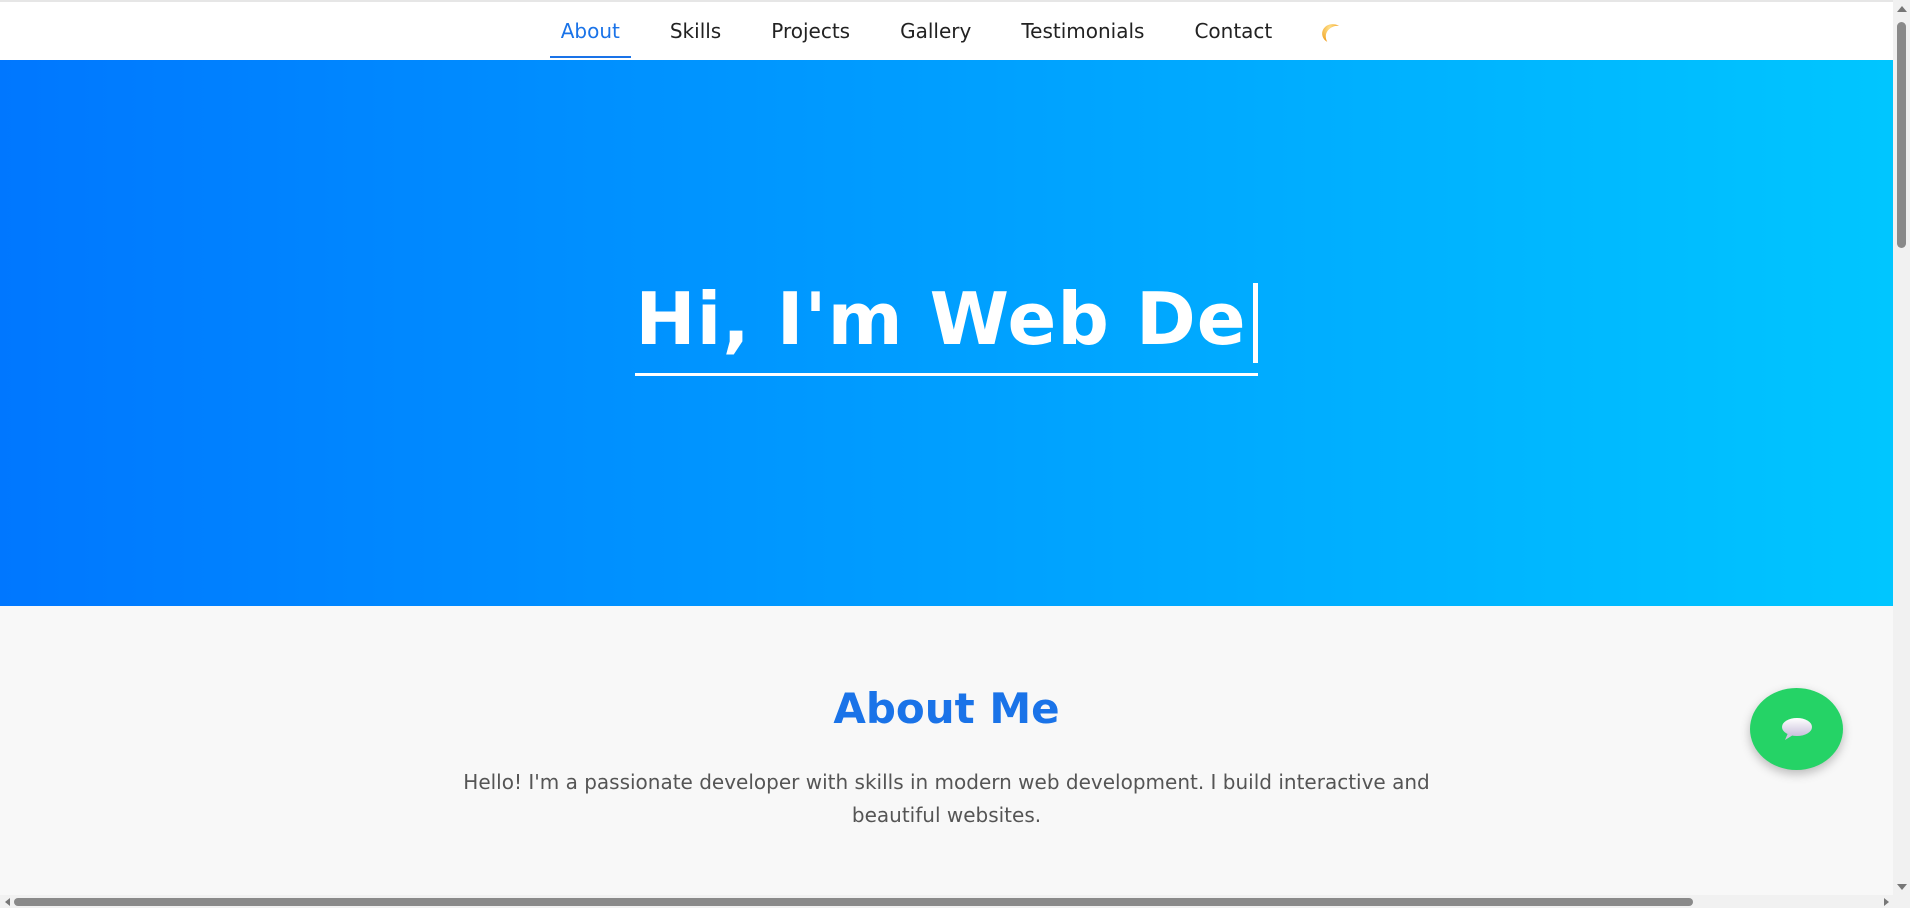 This screenshot has width=1910, height=908. I want to click on chat-bubble-icon, so click(1796, 729).